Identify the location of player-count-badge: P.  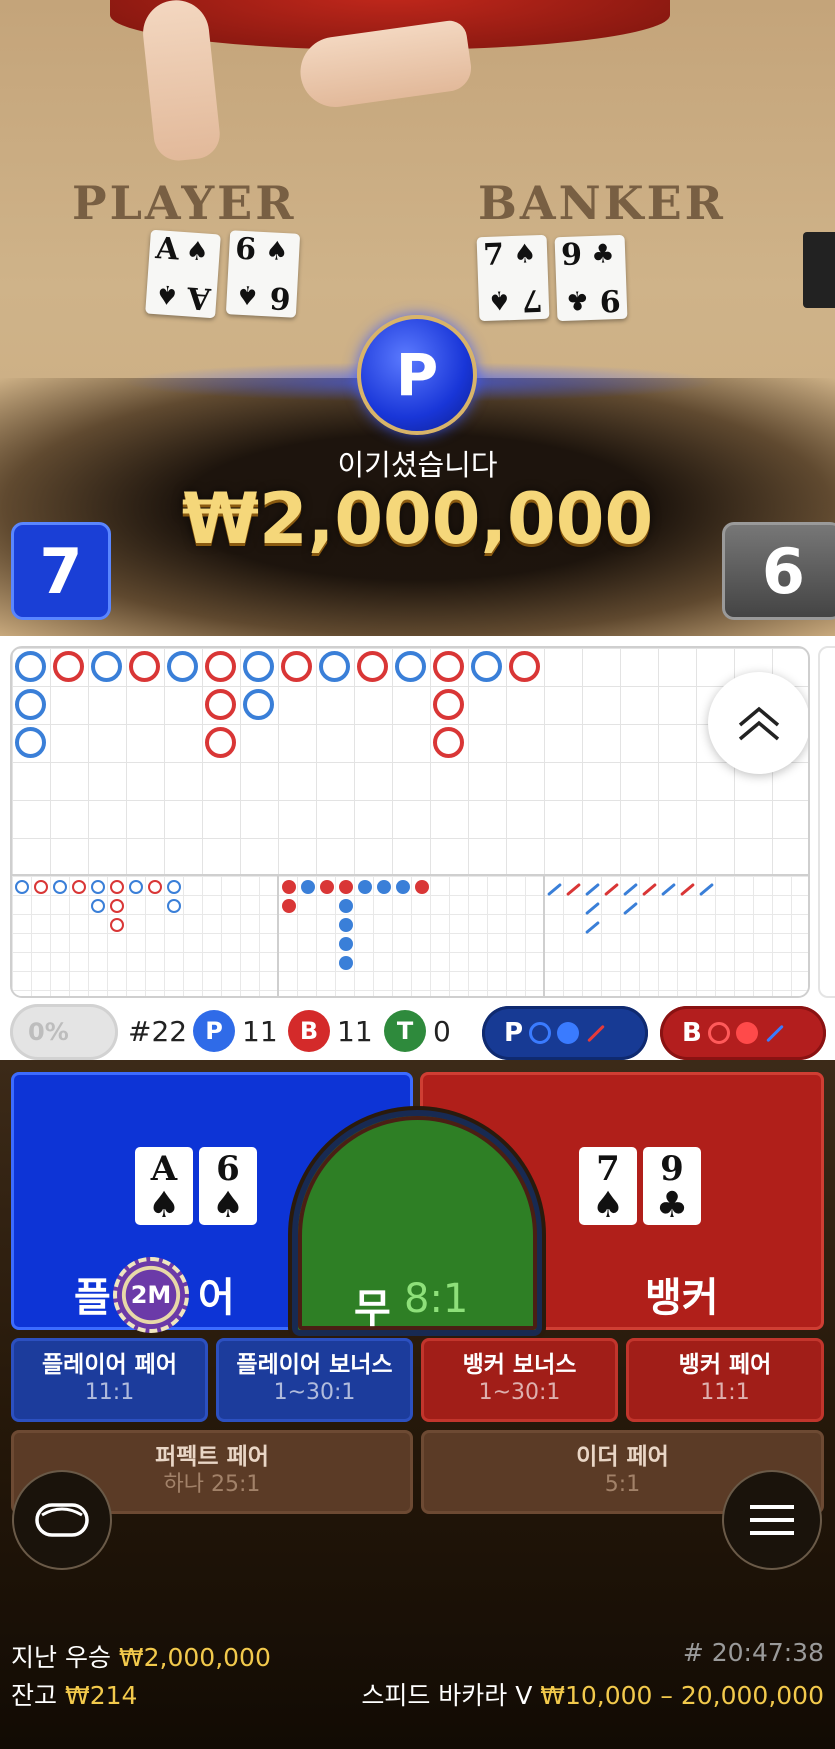
(214, 1031).